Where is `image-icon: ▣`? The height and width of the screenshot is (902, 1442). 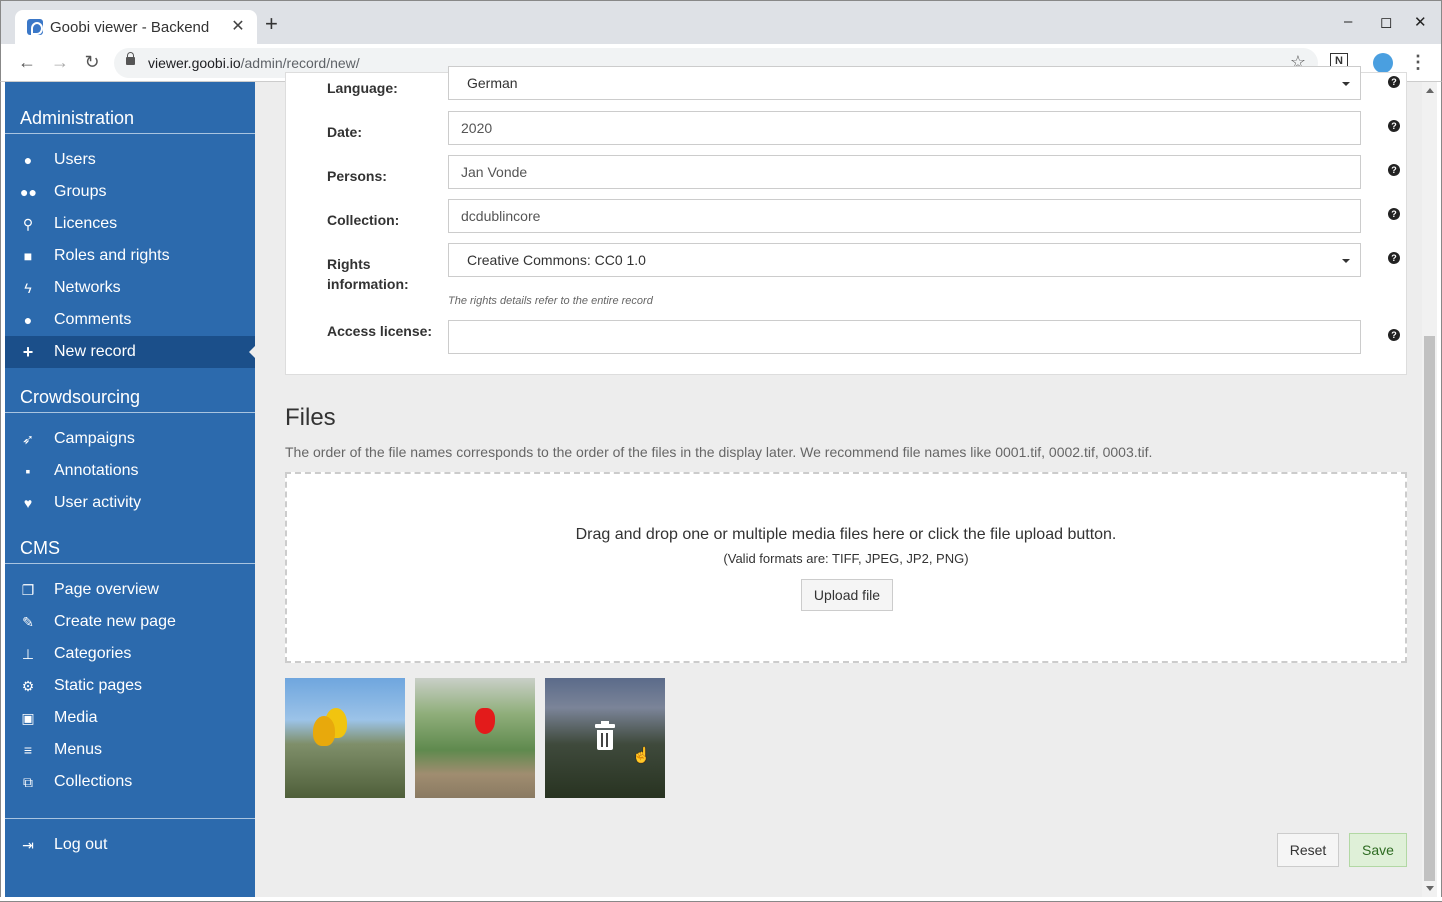 image-icon: ▣ is located at coordinates (28, 718).